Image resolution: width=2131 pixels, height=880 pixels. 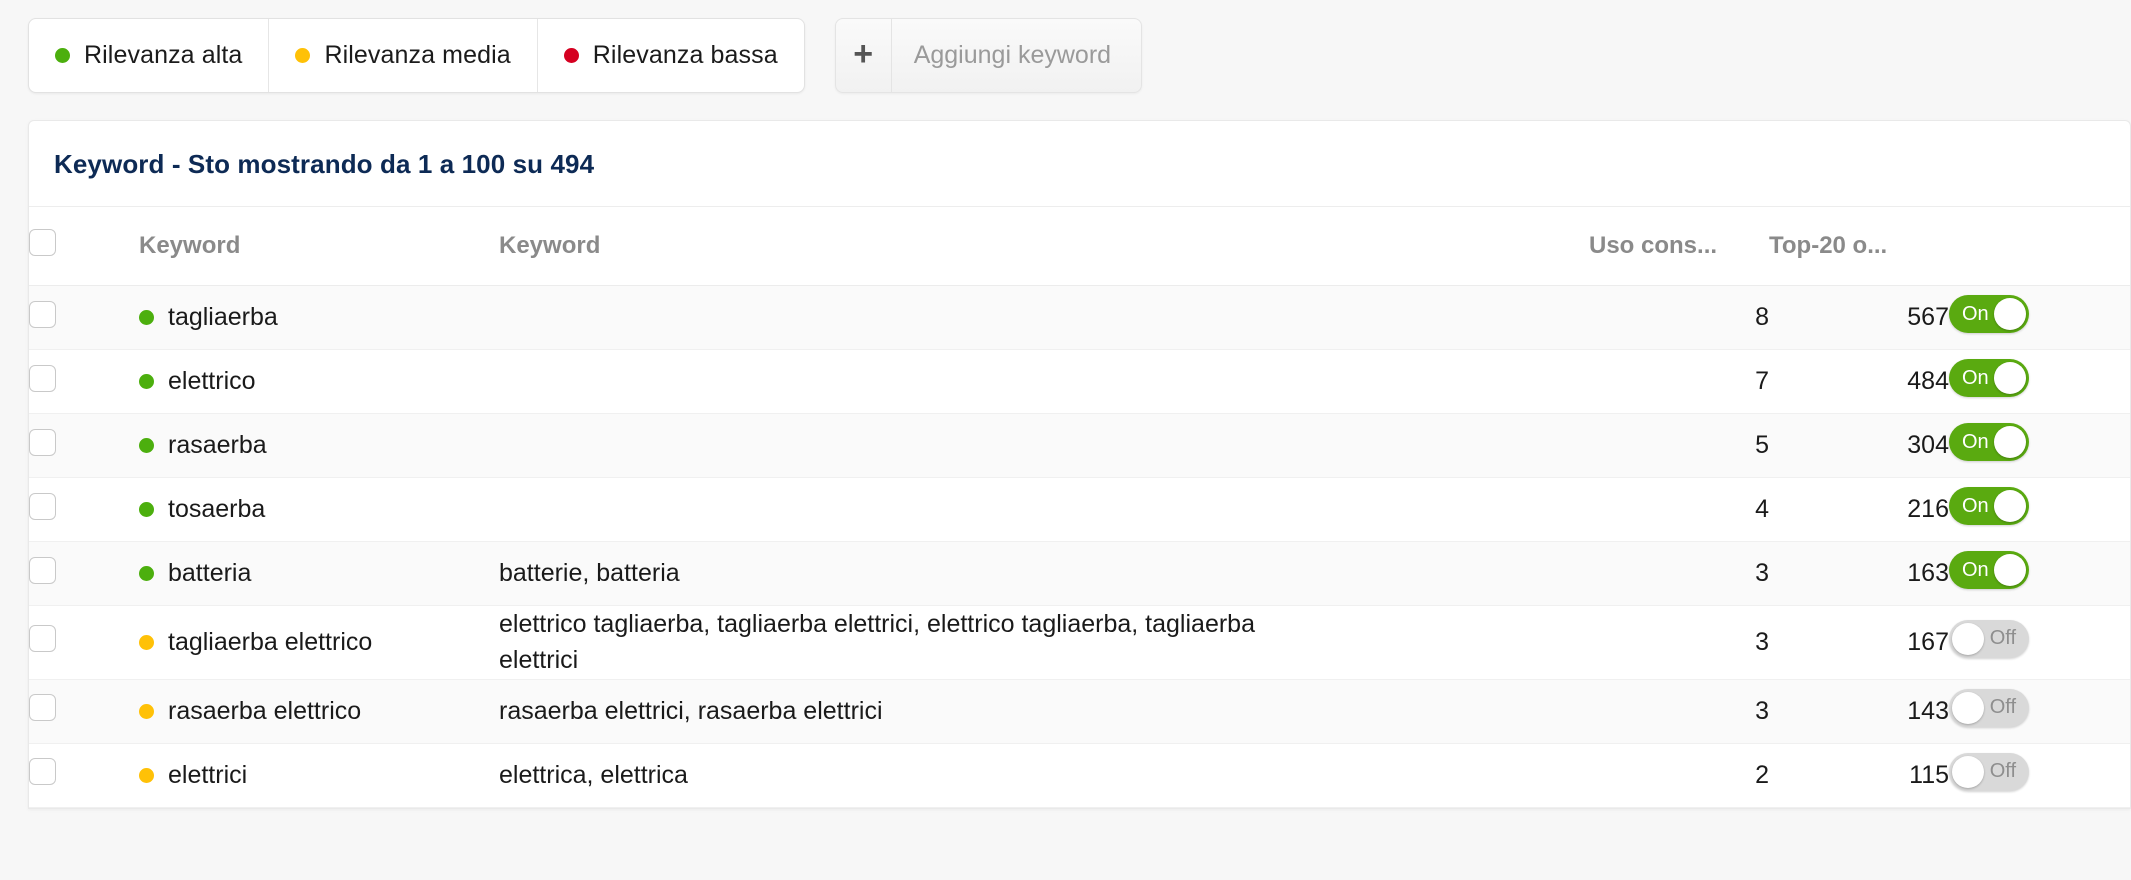 I want to click on top20-value: 143, so click(x=1859, y=711).